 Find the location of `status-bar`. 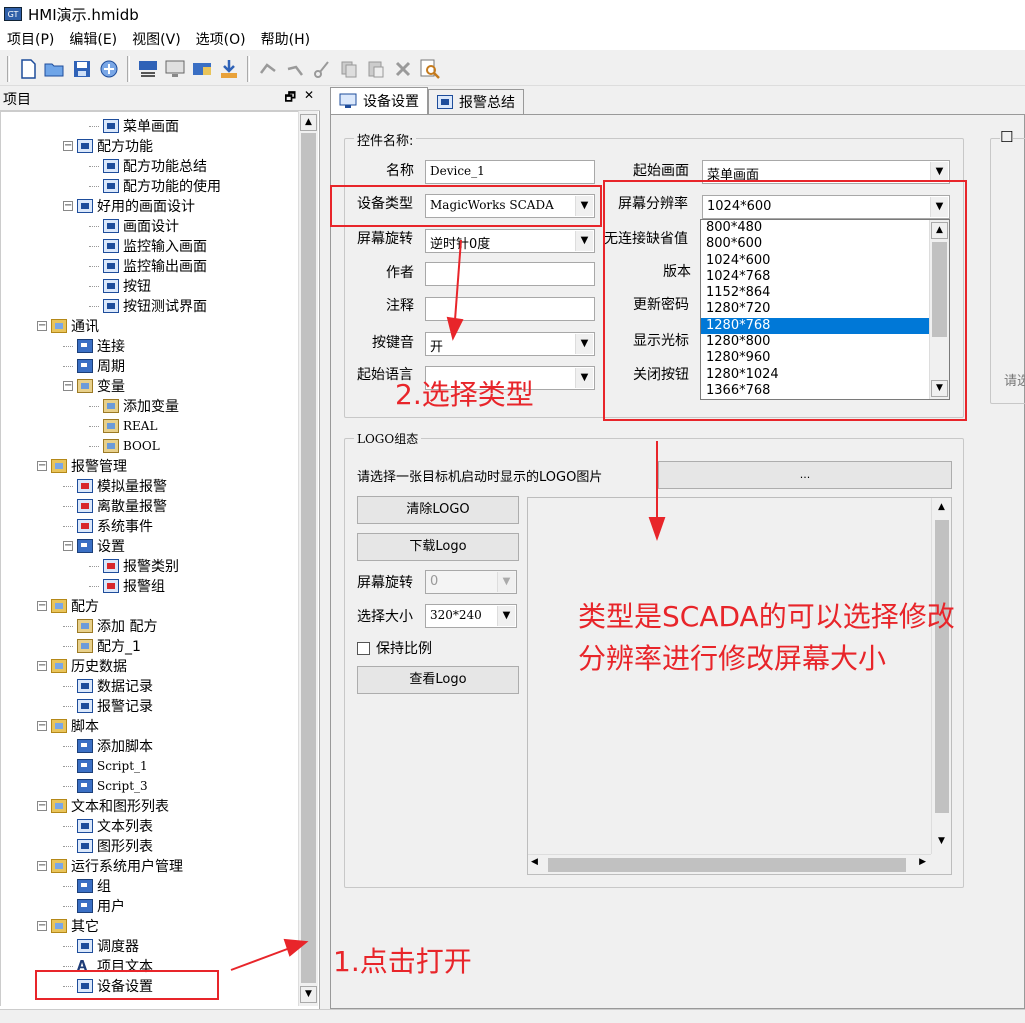

status-bar is located at coordinates (512, 1016).